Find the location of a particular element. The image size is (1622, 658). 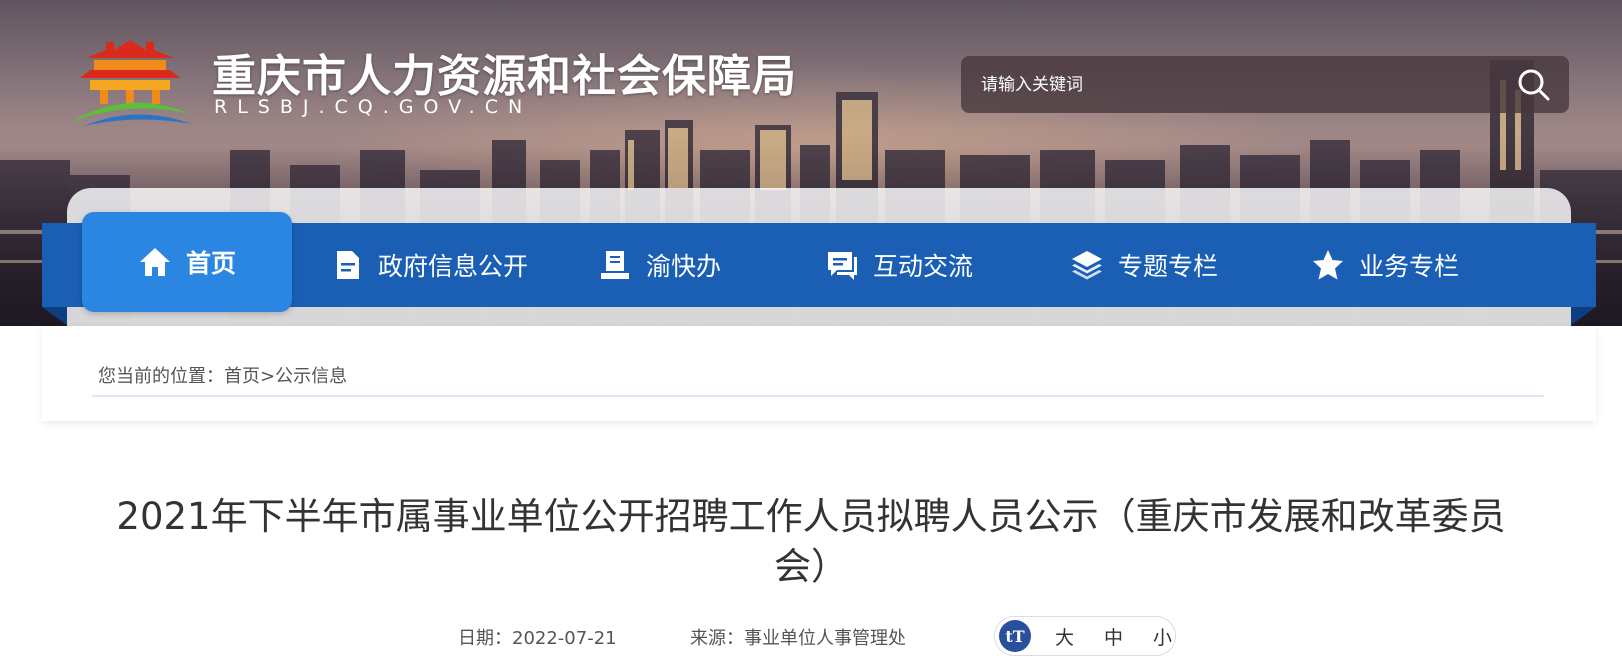

article-date: 日期：2022-07-21 is located at coordinates (537, 637).